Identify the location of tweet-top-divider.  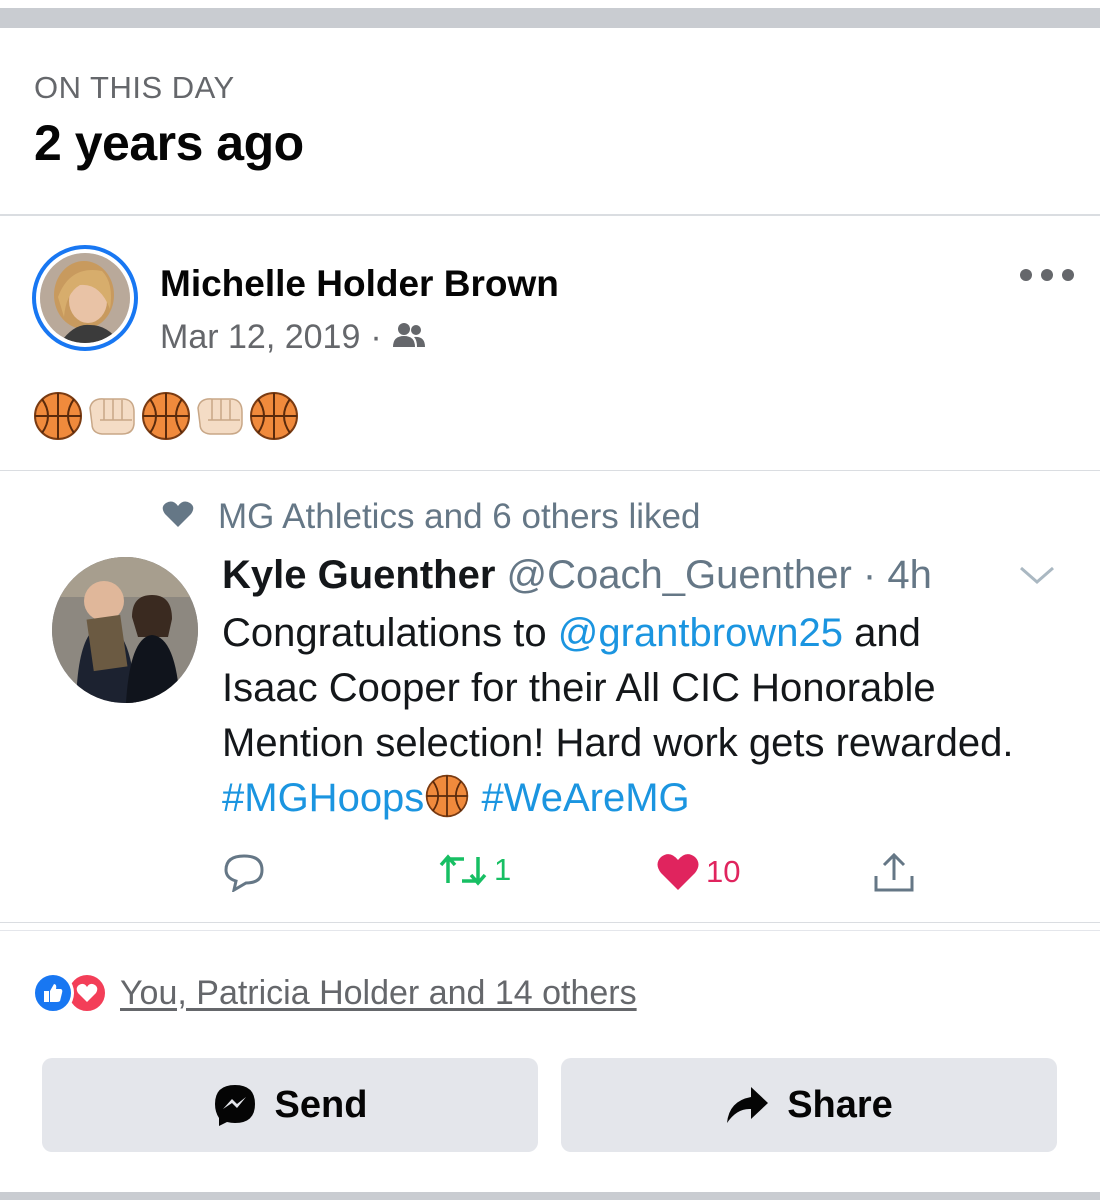
(550, 470).